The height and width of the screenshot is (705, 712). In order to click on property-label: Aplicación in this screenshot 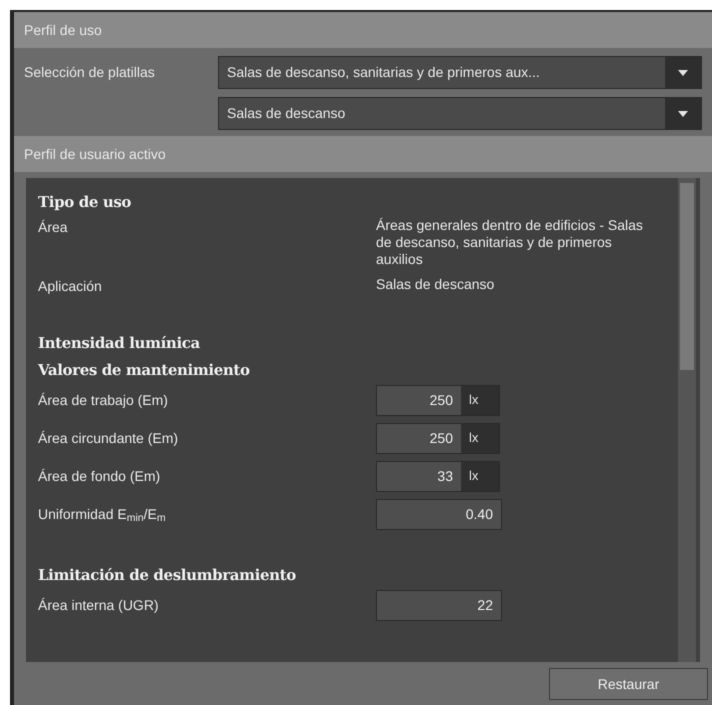, I will do `click(70, 286)`.